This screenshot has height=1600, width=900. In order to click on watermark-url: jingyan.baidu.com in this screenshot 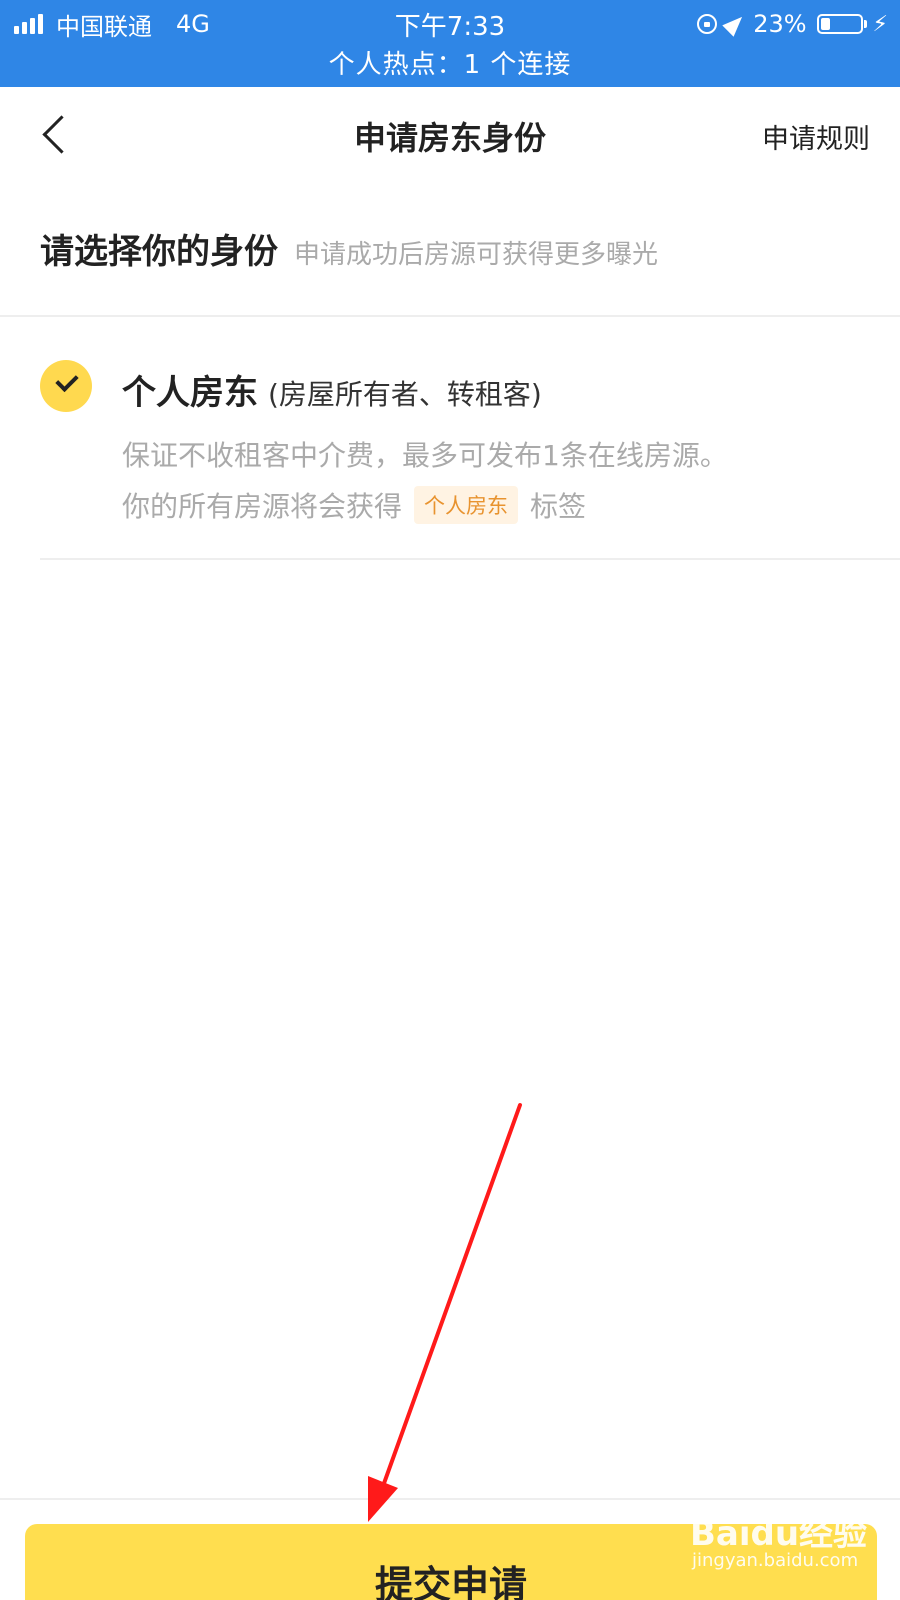, I will do `click(775, 1560)`.